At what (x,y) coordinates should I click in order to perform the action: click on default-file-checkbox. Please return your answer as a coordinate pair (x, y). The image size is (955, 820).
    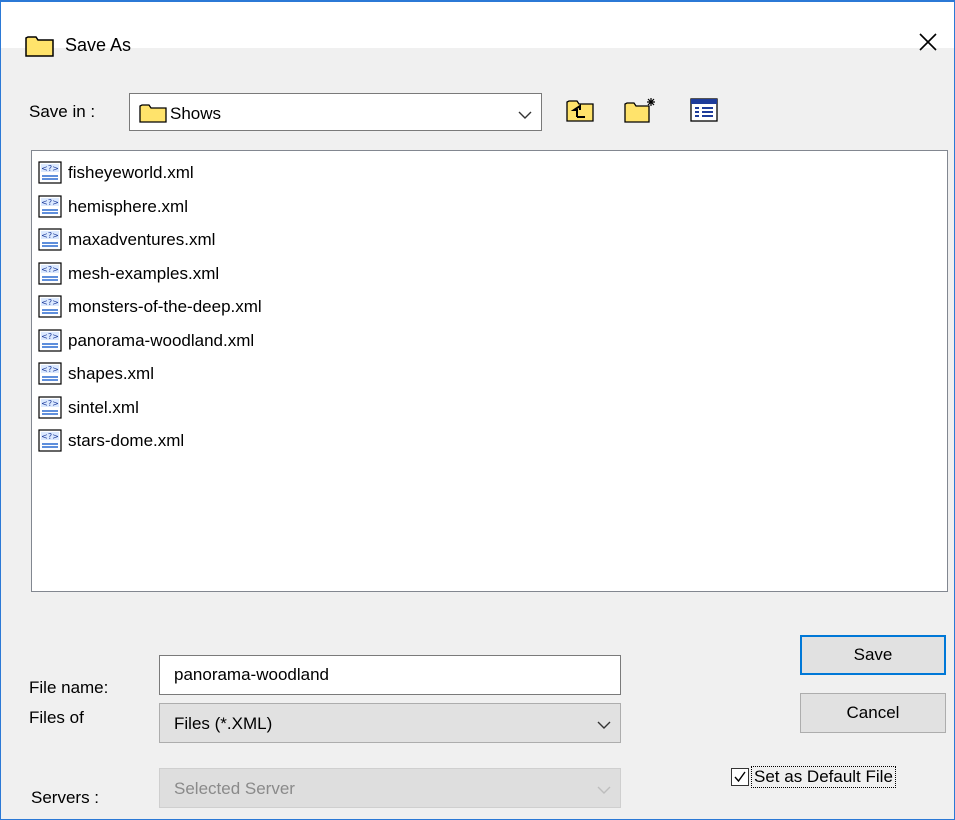
    Looking at the image, I should click on (740, 777).